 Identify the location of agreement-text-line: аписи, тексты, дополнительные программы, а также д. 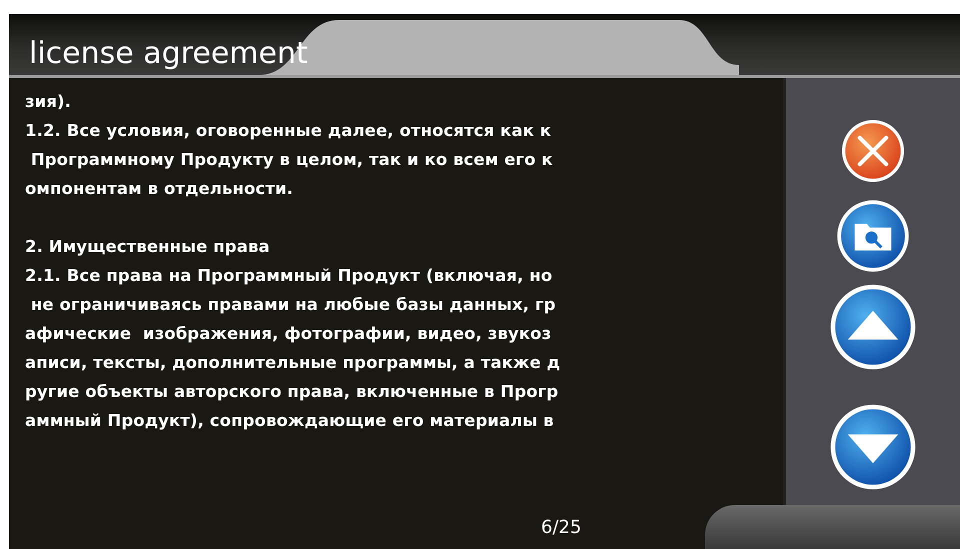
(293, 363).